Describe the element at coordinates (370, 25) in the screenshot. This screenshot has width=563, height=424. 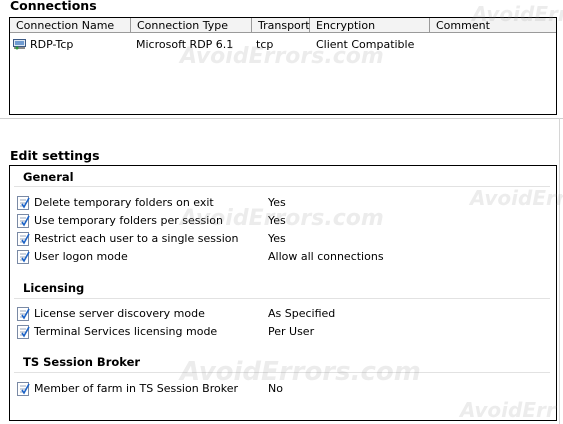
I see `column-header-encryption: Encryption` at that location.